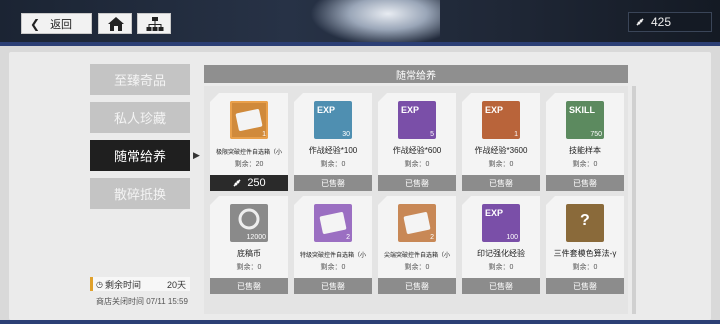 The height and width of the screenshot is (324, 720). I want to click on sitemap-button, so click(154, 23).